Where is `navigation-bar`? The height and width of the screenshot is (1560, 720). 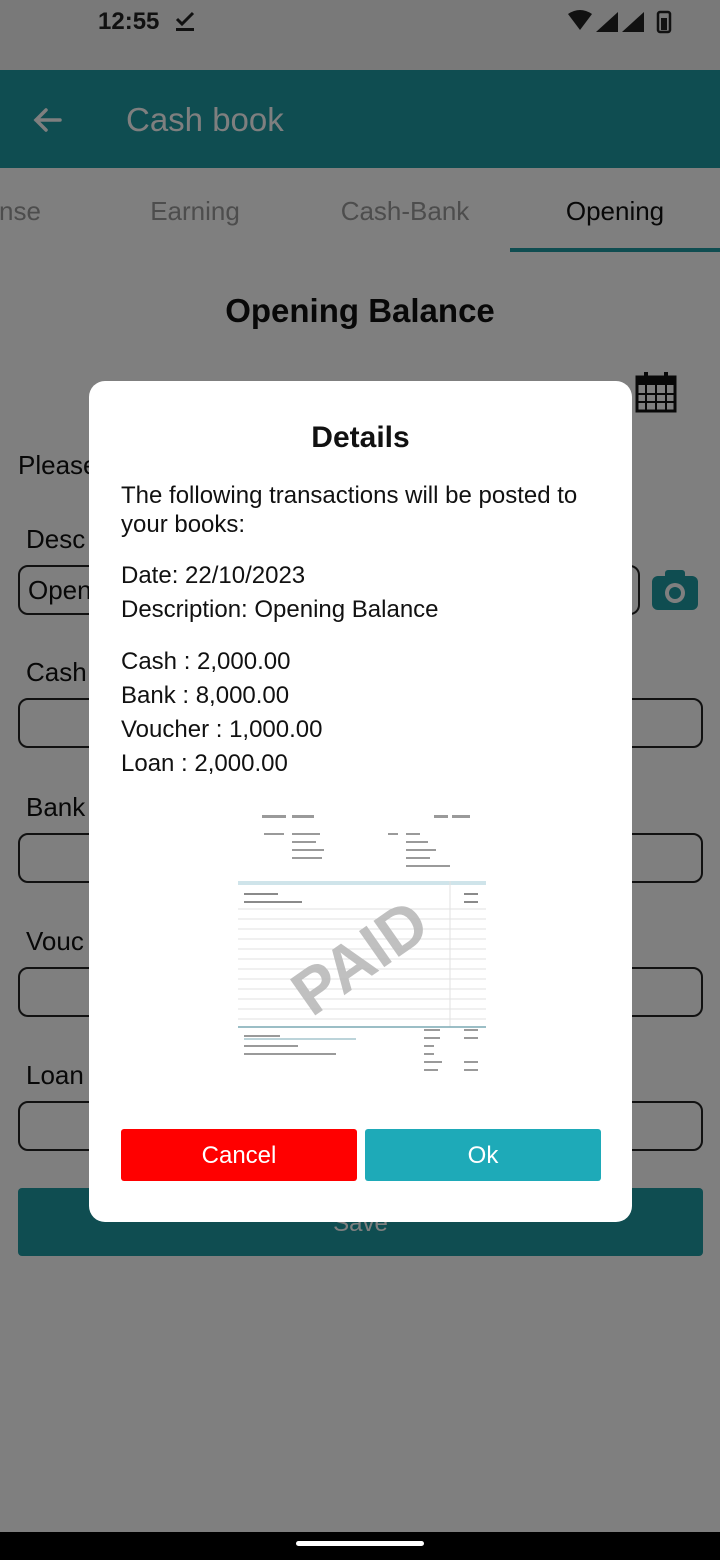 navigation-bar is located at coordinates (360, 1546).